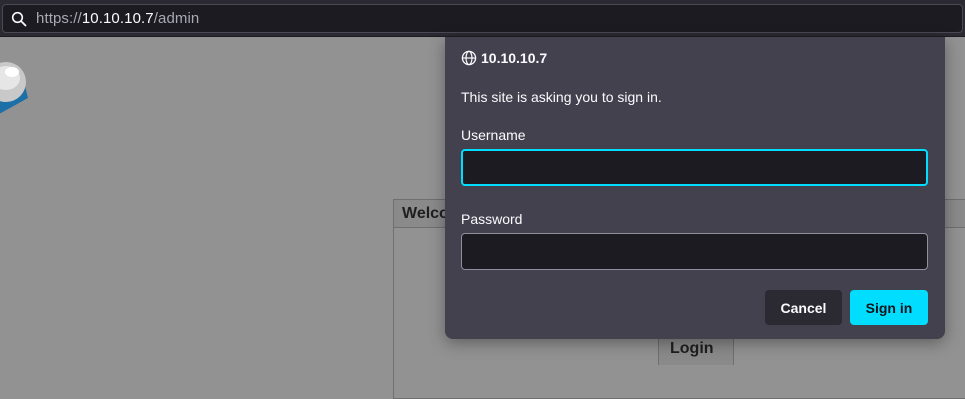 The height and width of the screenshot is (399, 965). I want to click on dialog-site: 10.10.10.7, so click(514, 58).